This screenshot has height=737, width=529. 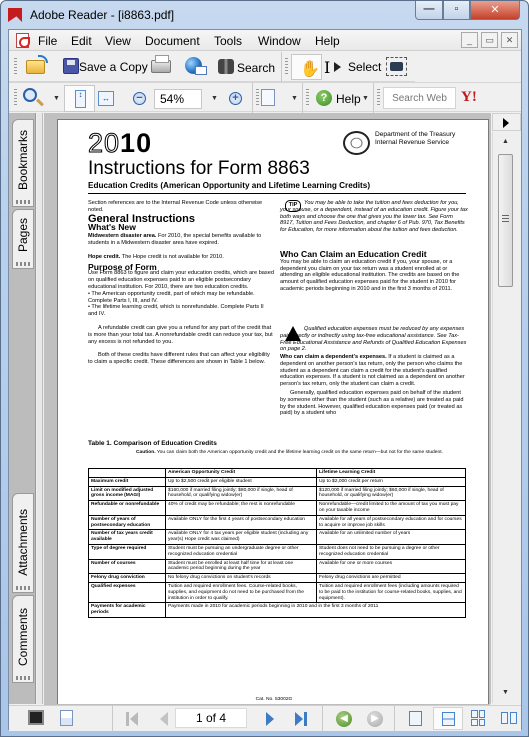 I want to click on select-arrow-icon, so click(x=337, y=67).